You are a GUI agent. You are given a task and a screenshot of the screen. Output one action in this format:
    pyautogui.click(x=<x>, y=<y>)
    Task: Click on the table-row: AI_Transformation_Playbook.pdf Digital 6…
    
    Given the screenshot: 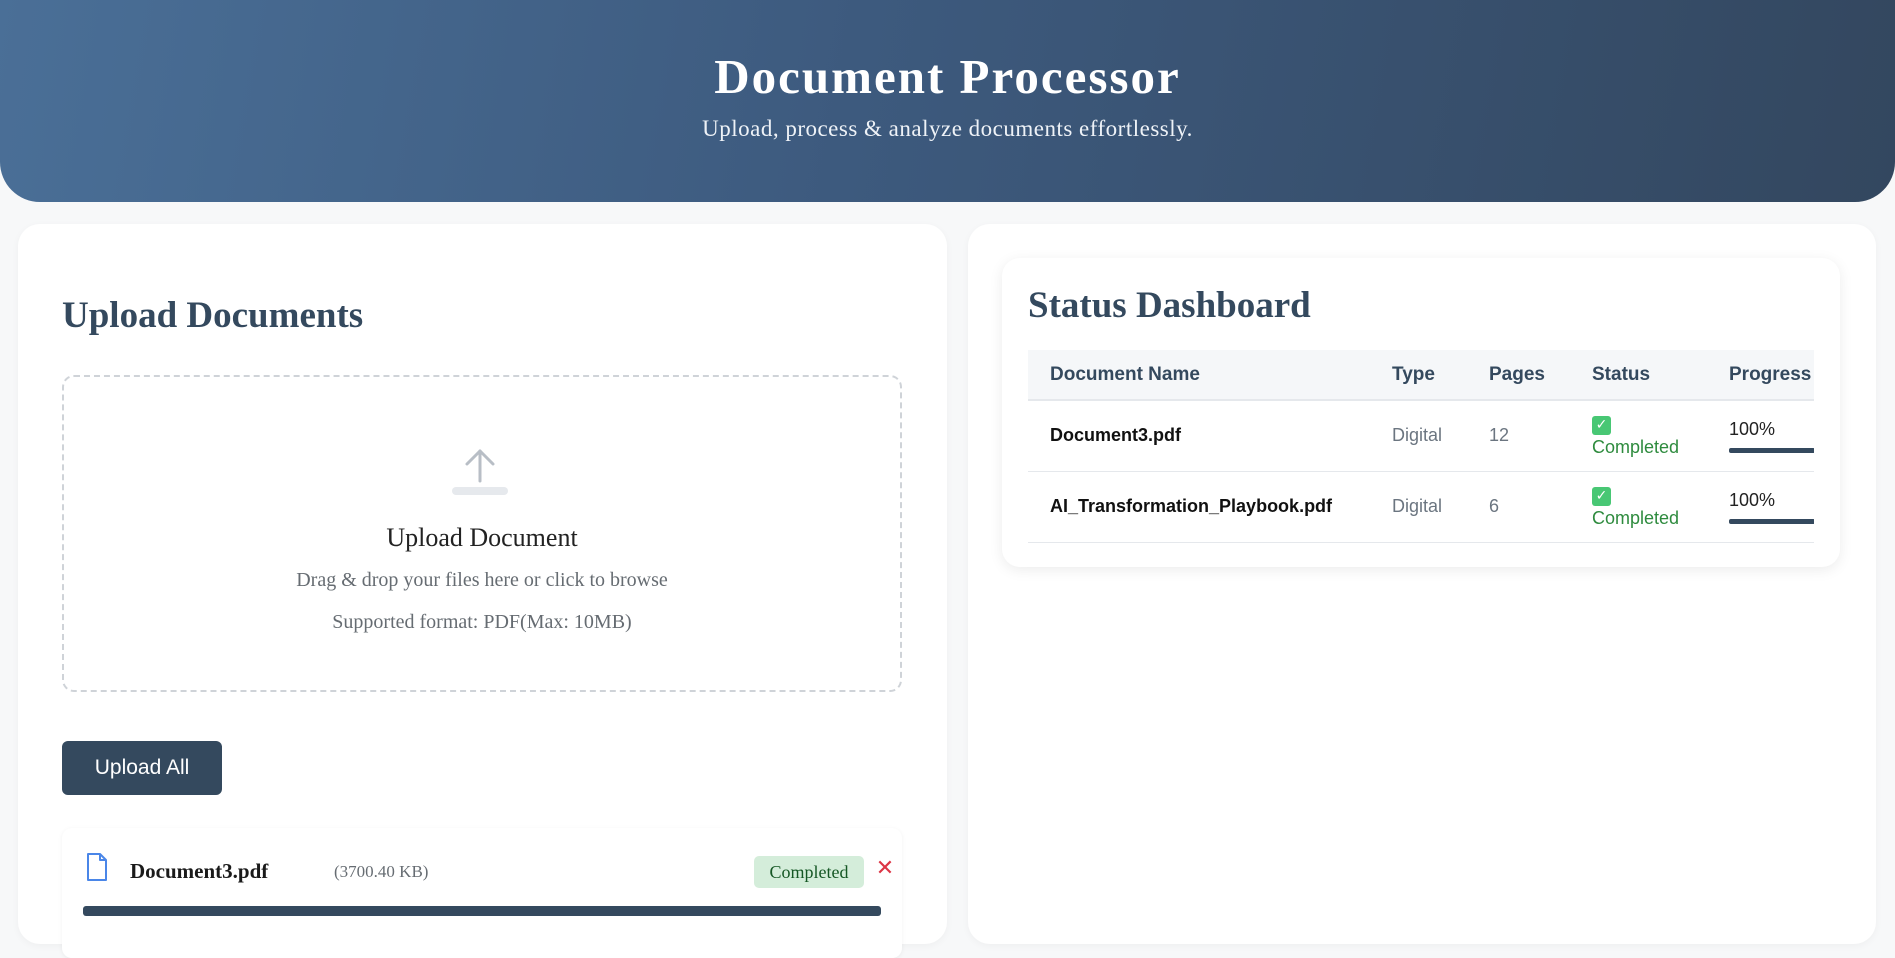 What is the action you would take?
    pyautogui.click(x=1421, y=507)
    